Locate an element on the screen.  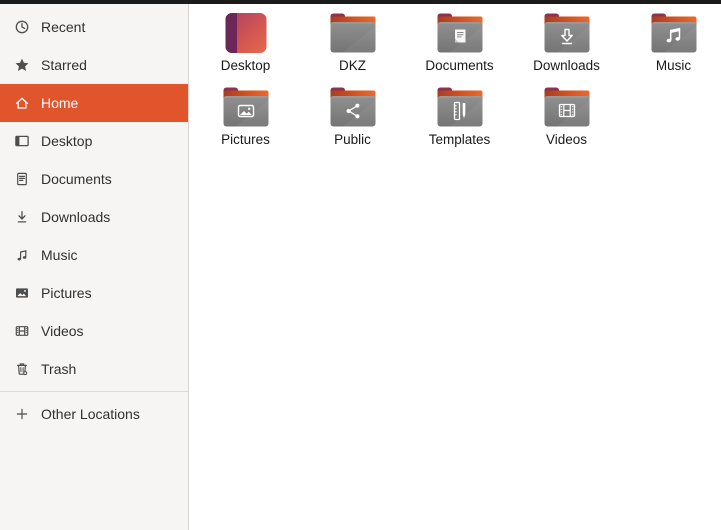
download-arrow-icon is located at coordinates (22, 217).